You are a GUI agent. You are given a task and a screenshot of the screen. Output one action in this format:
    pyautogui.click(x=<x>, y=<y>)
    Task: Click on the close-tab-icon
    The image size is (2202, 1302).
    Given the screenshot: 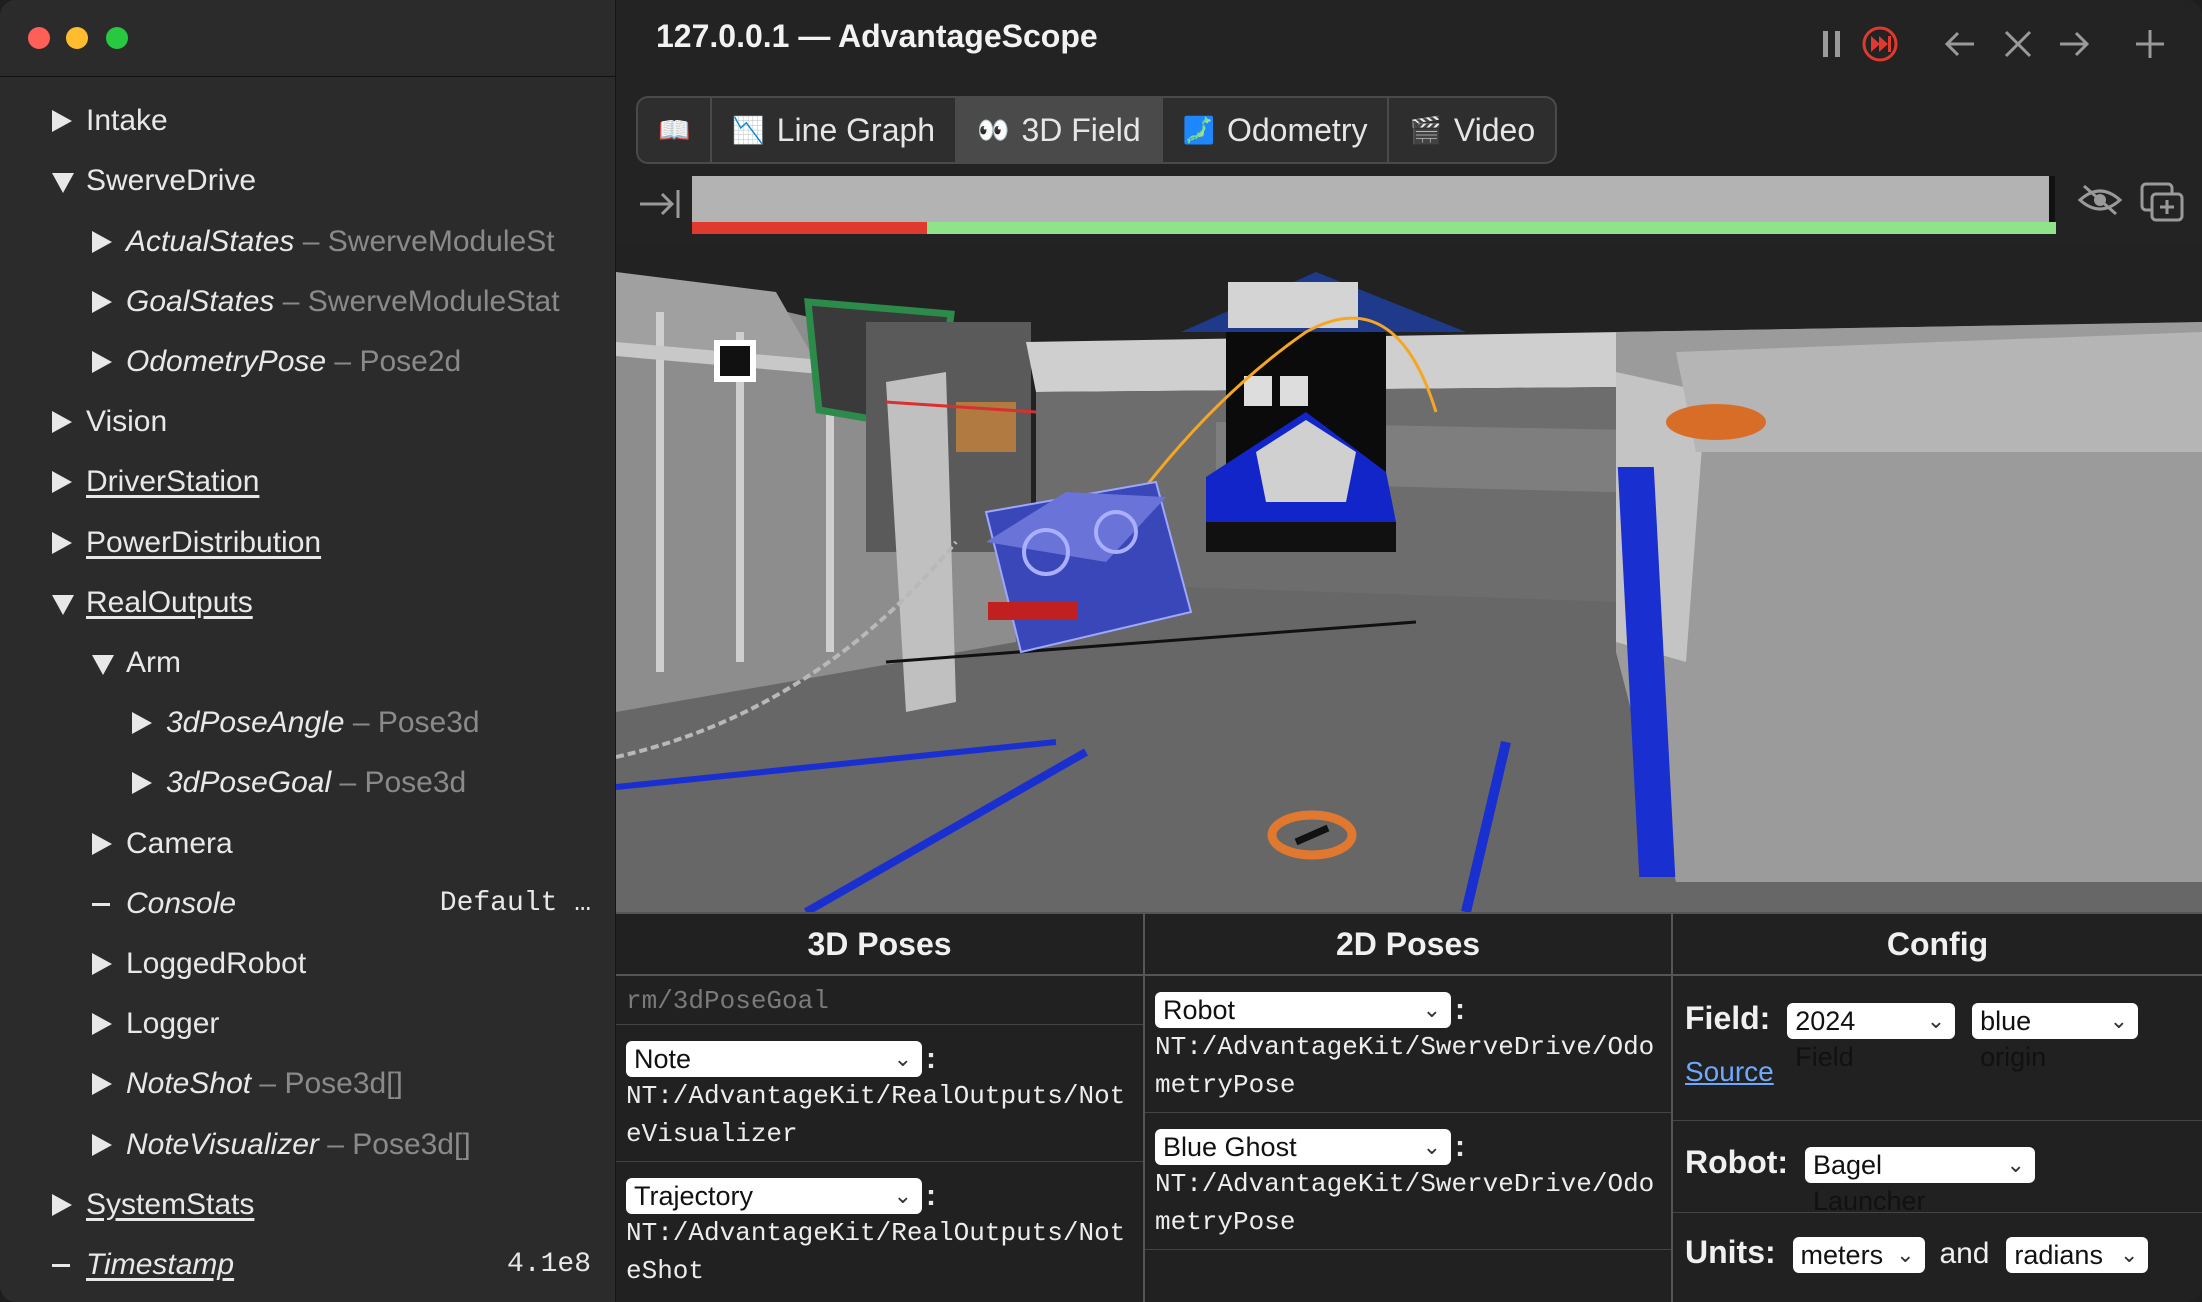 What is the action you would take?
    pyautogui.click(x=2018, y=44)
    